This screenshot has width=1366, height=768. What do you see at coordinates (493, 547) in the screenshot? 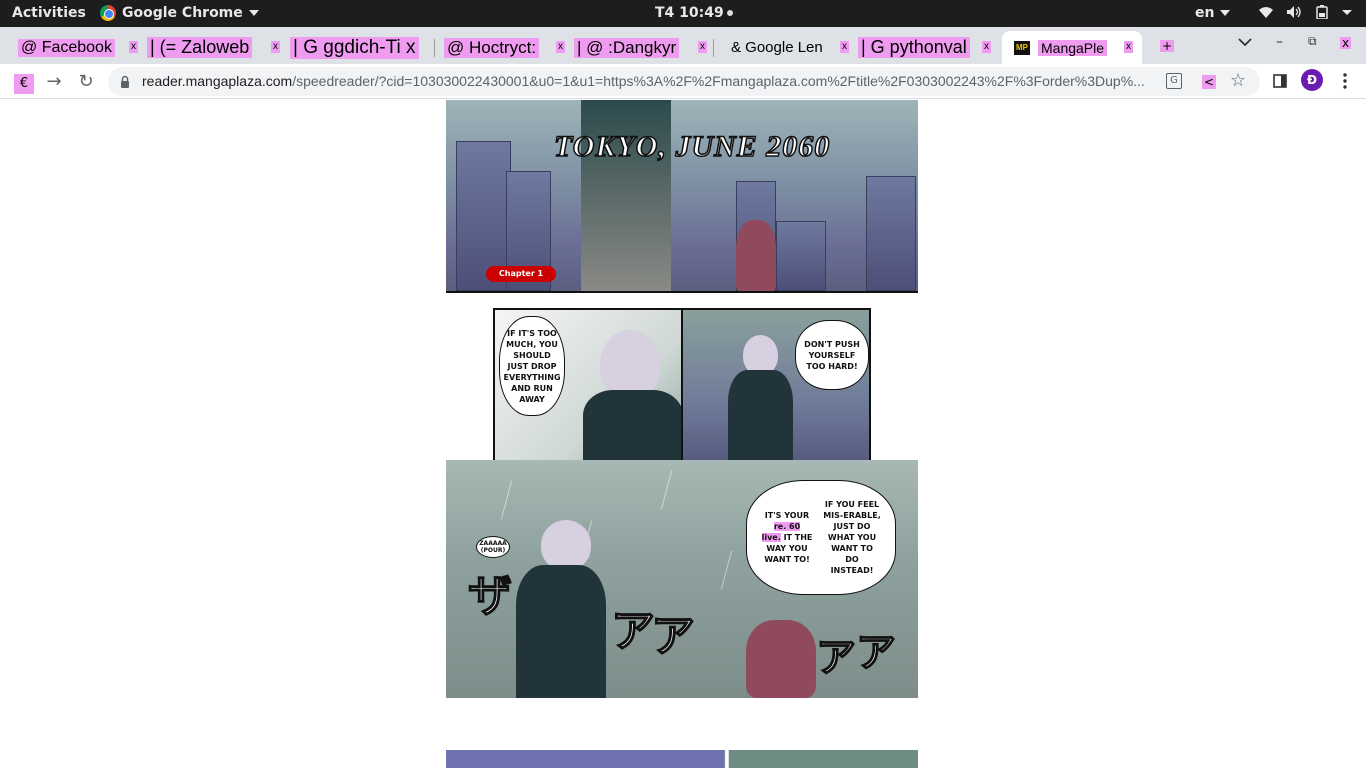
I see `sfx-label: ZAAAAA (POUR)` at bounding box center [493, 547].